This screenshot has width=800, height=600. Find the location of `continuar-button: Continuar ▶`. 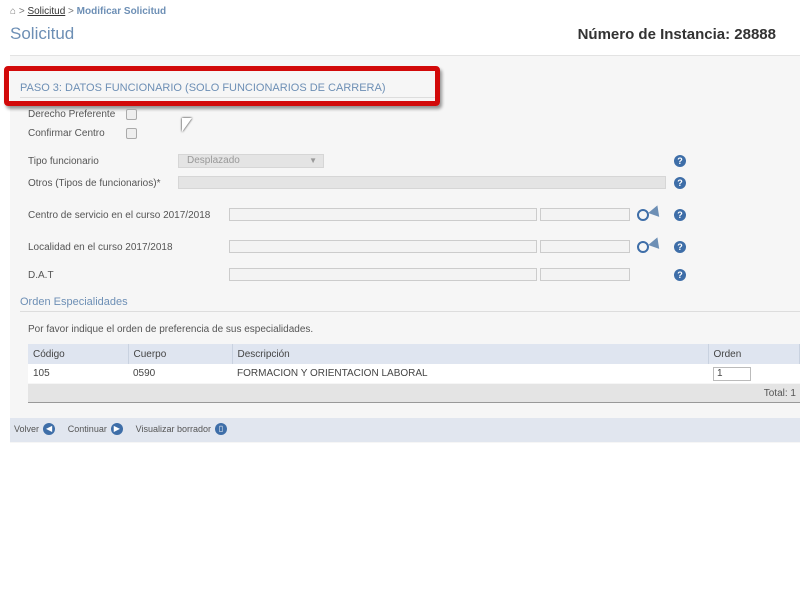

continuar-button: Continuar ▶ is located at coordinates (95, 429).